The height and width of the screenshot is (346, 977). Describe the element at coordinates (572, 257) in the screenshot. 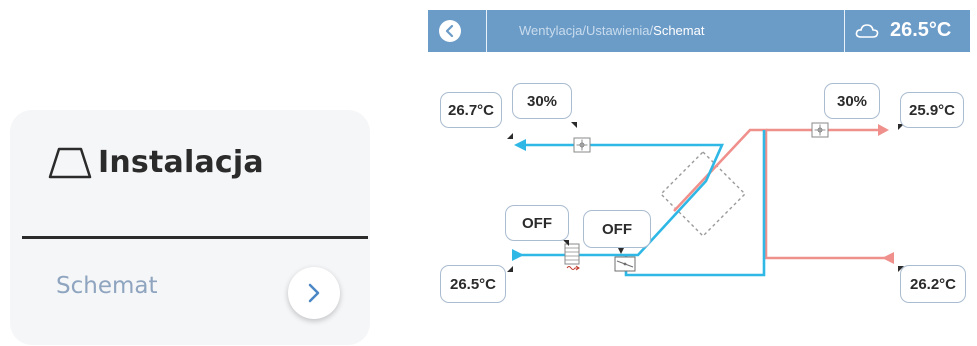

I see `filter-heater-icon` at that location.